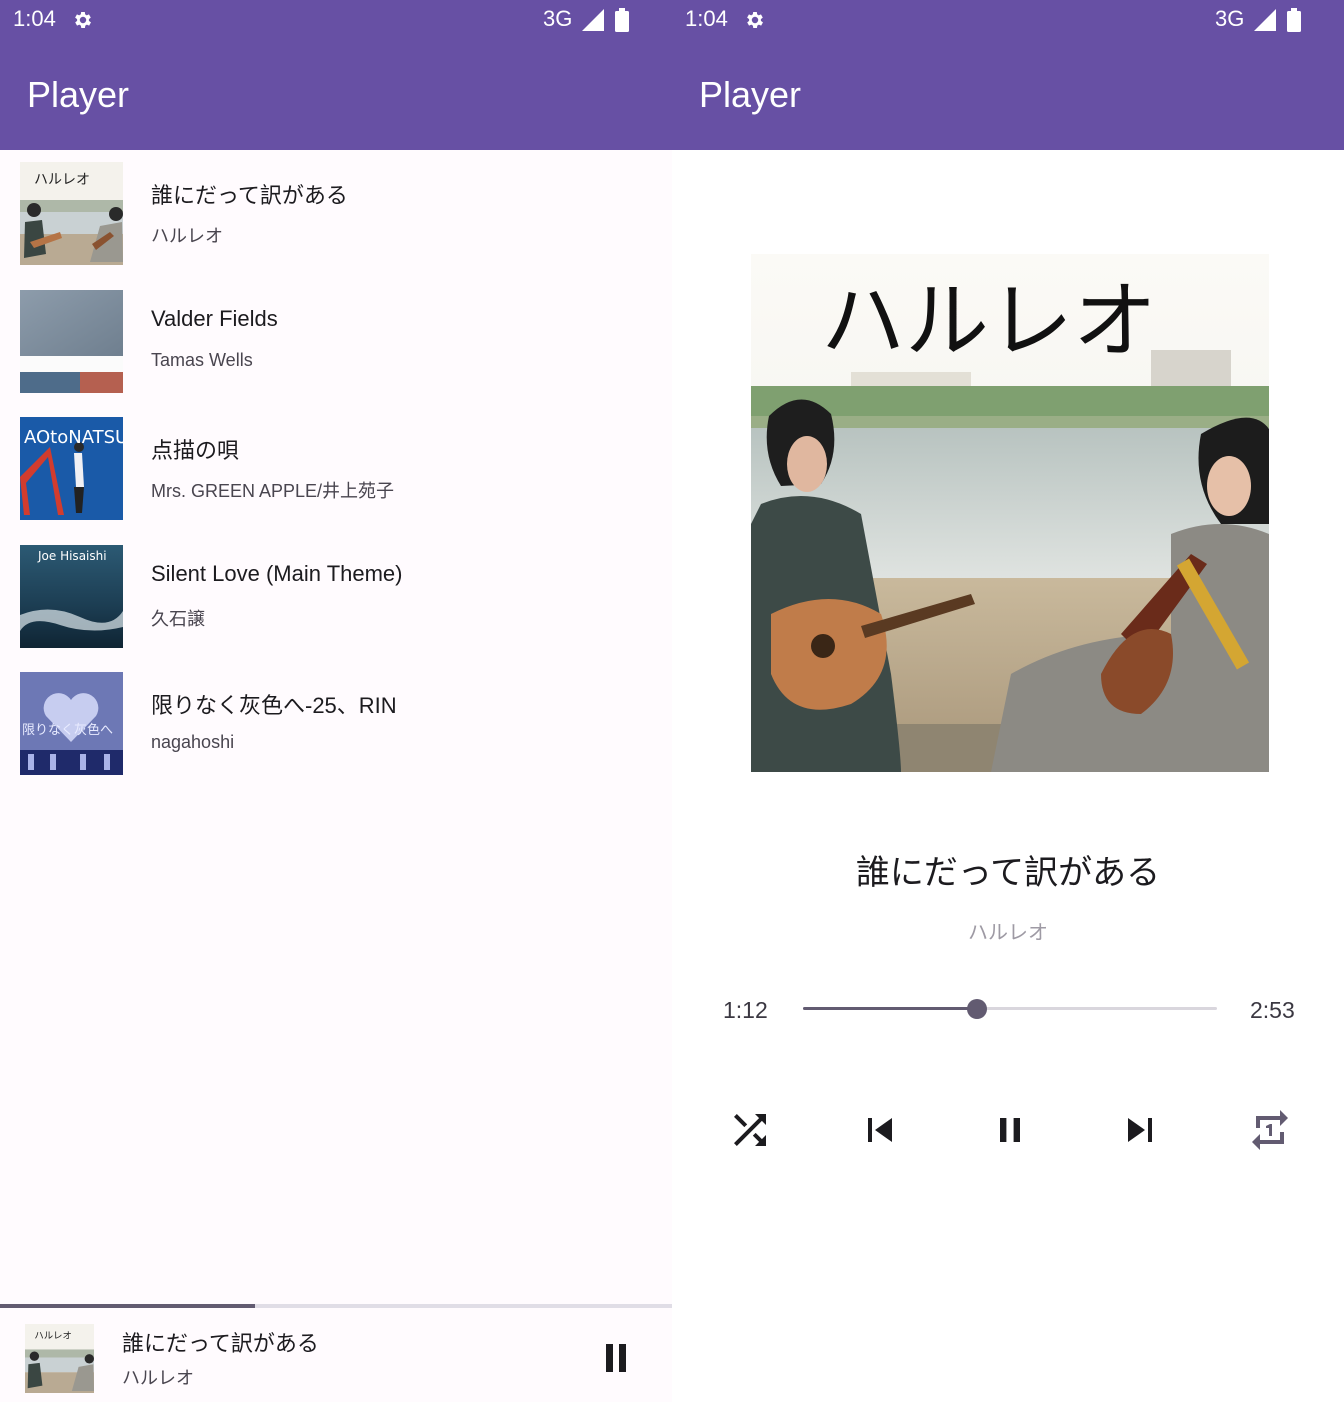 The height and width of the screenshot is (1402, 1344). What do you see at coordinates (1010, 513) in the screenshot?
I see `album-art-large: ハルレオ` at bounding box center [1010, 513].